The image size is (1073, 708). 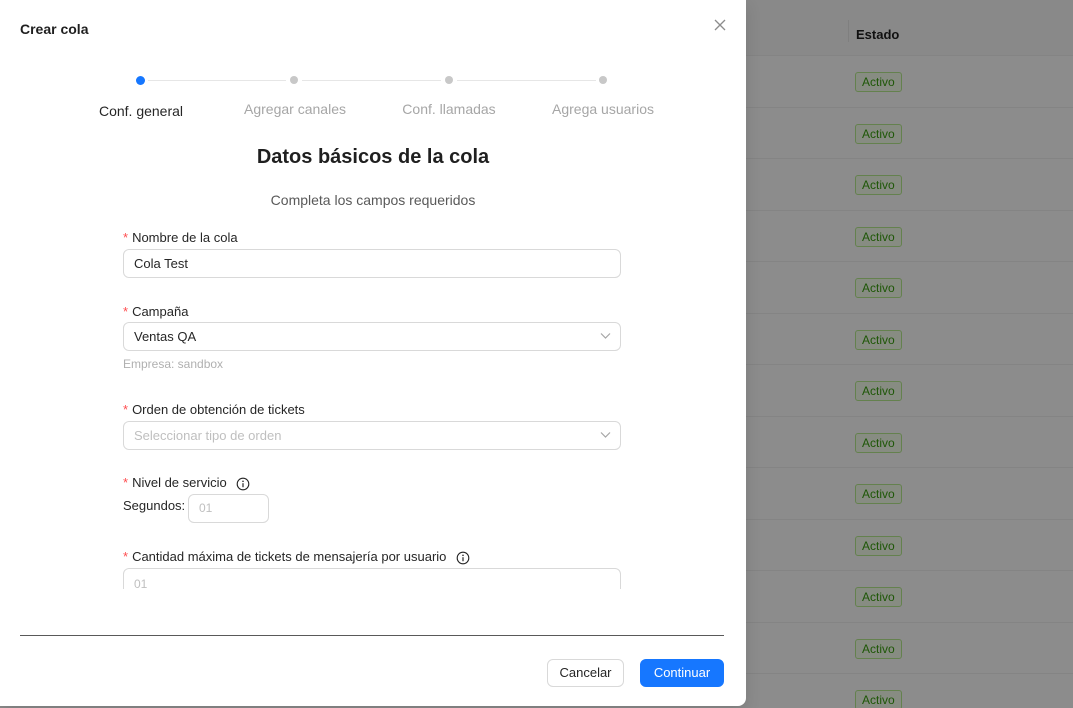 I want to click on close-icon, so click(x=720, y=25).